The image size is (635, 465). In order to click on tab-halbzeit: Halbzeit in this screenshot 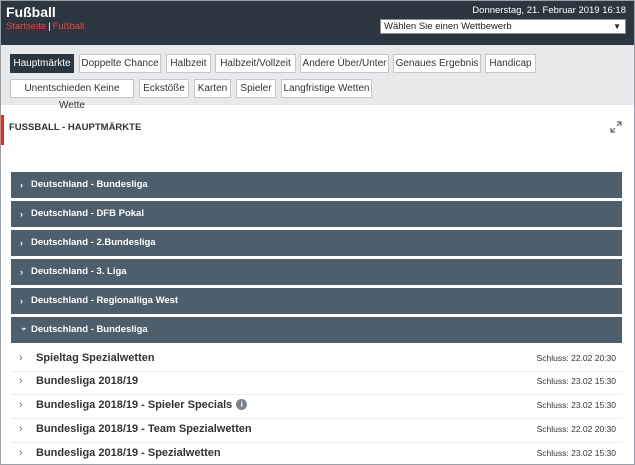, I will do `click(188, 63)`.